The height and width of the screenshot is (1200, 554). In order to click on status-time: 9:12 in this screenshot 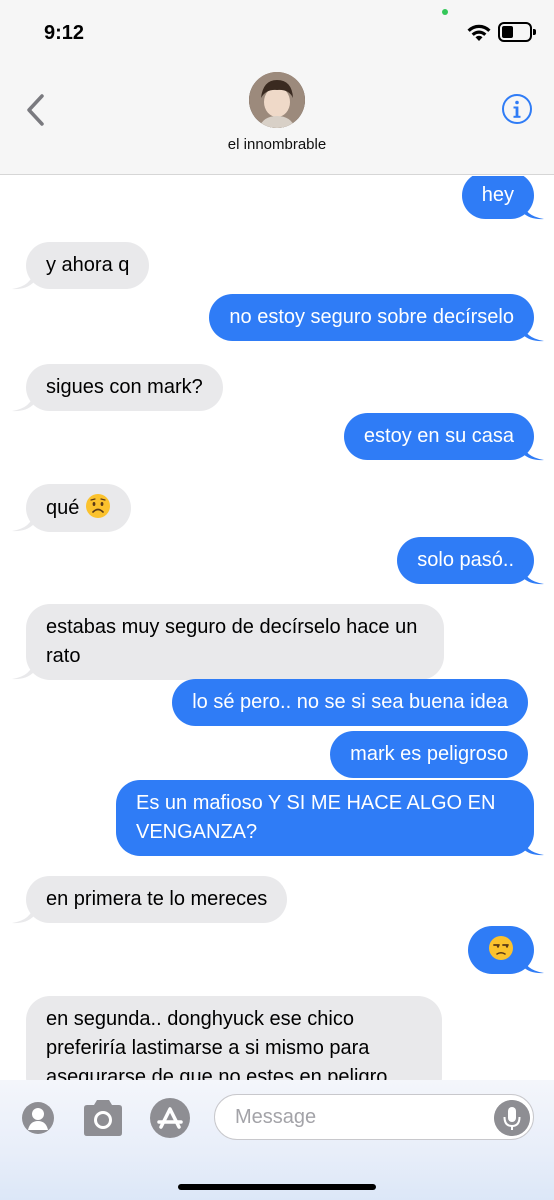, I will do `click(64, 33)`.